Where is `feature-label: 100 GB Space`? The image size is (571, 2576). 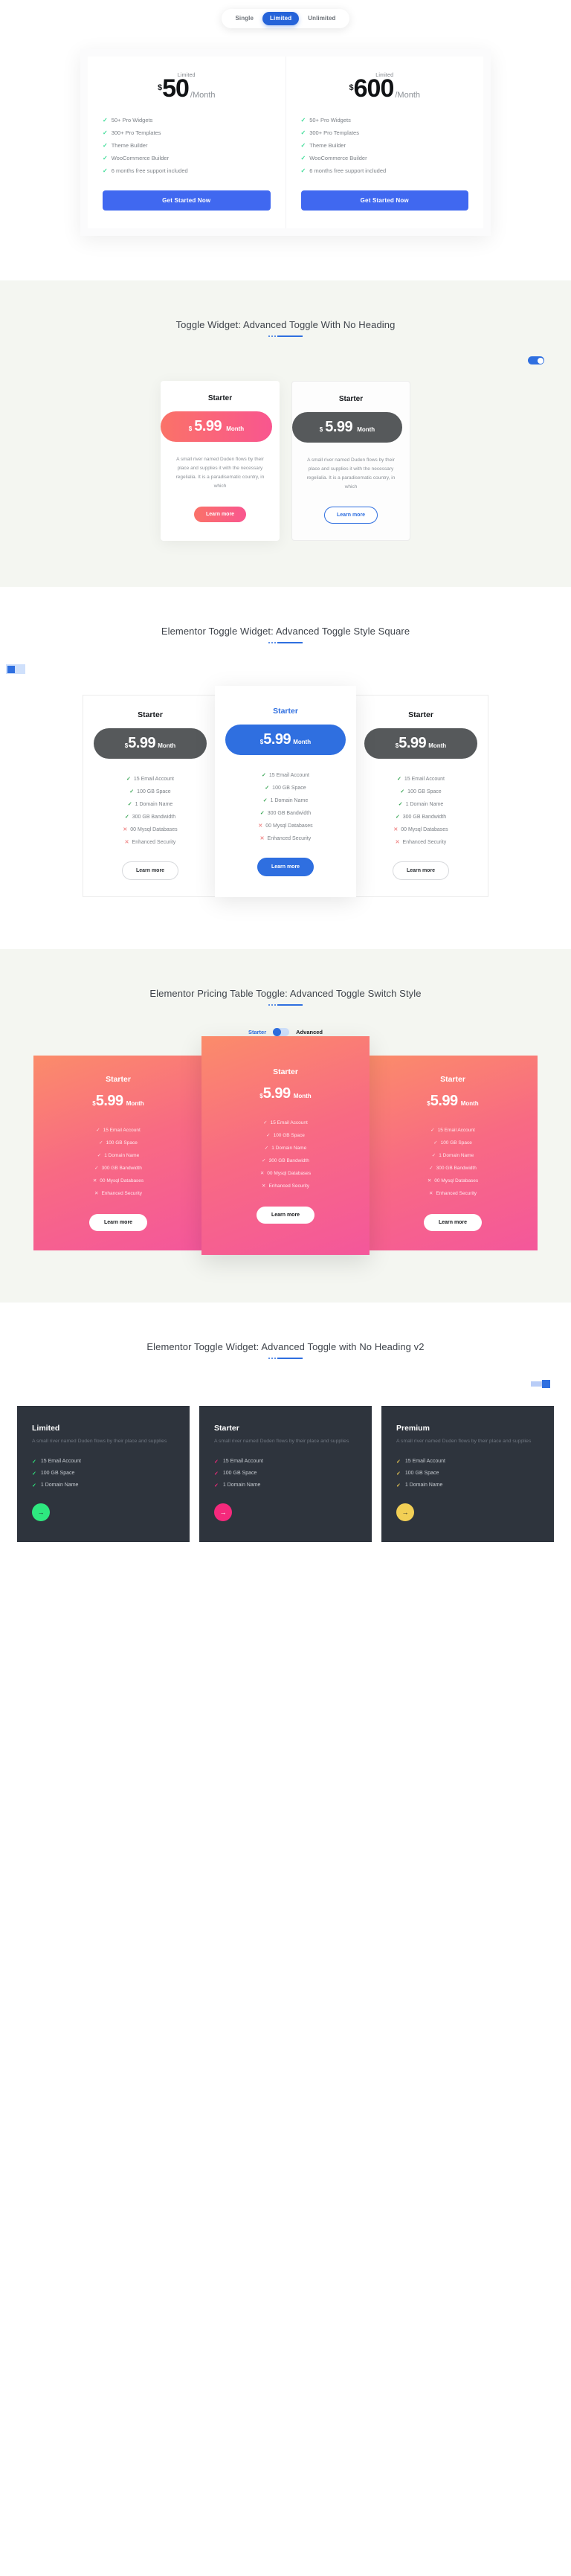
feature-label: 100 GB Space is located at coordinates (421, 1474).